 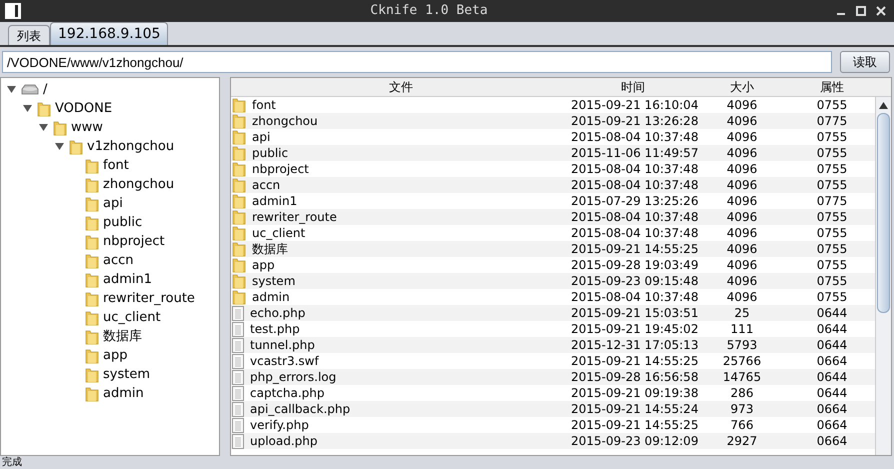 What do you see at coordinates (132, 318) in the screenshot?
I see `tree-item: uc_client` at bounding box center [132, 318].